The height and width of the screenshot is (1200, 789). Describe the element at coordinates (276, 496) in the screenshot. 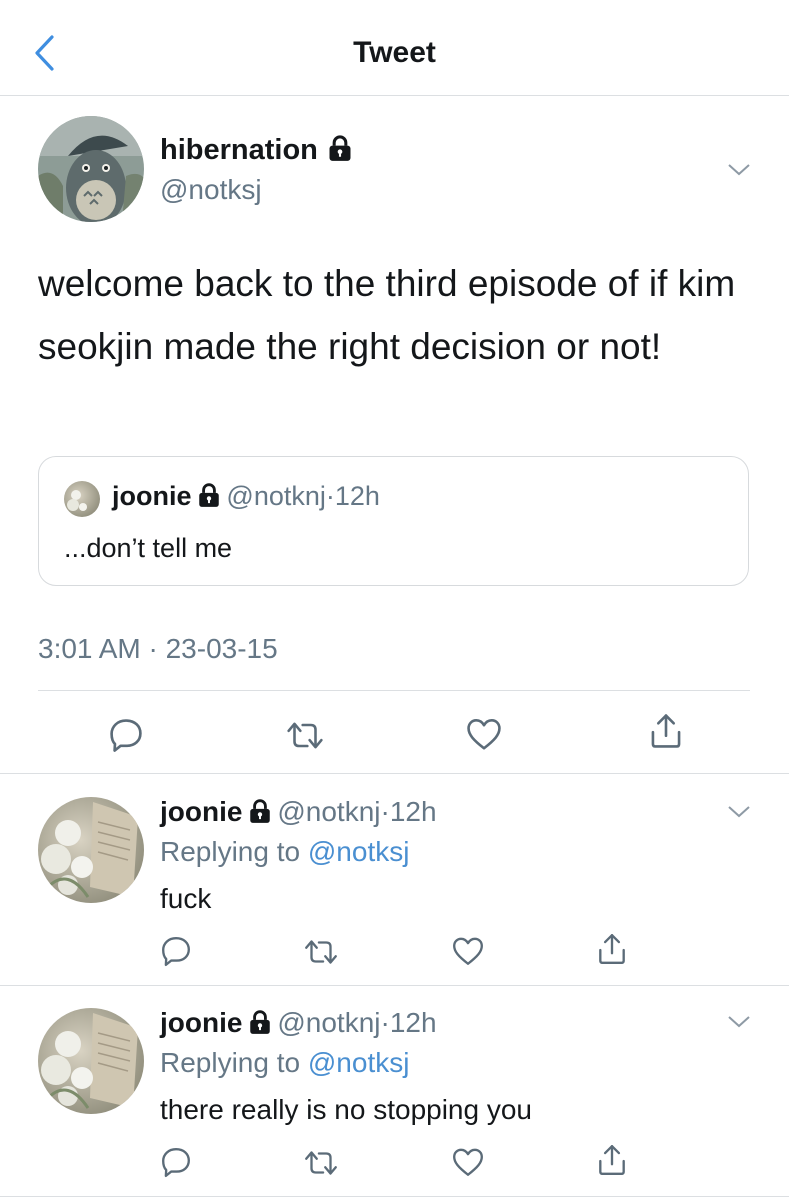

I see `quoted-author-handle: @notknj` at that location.